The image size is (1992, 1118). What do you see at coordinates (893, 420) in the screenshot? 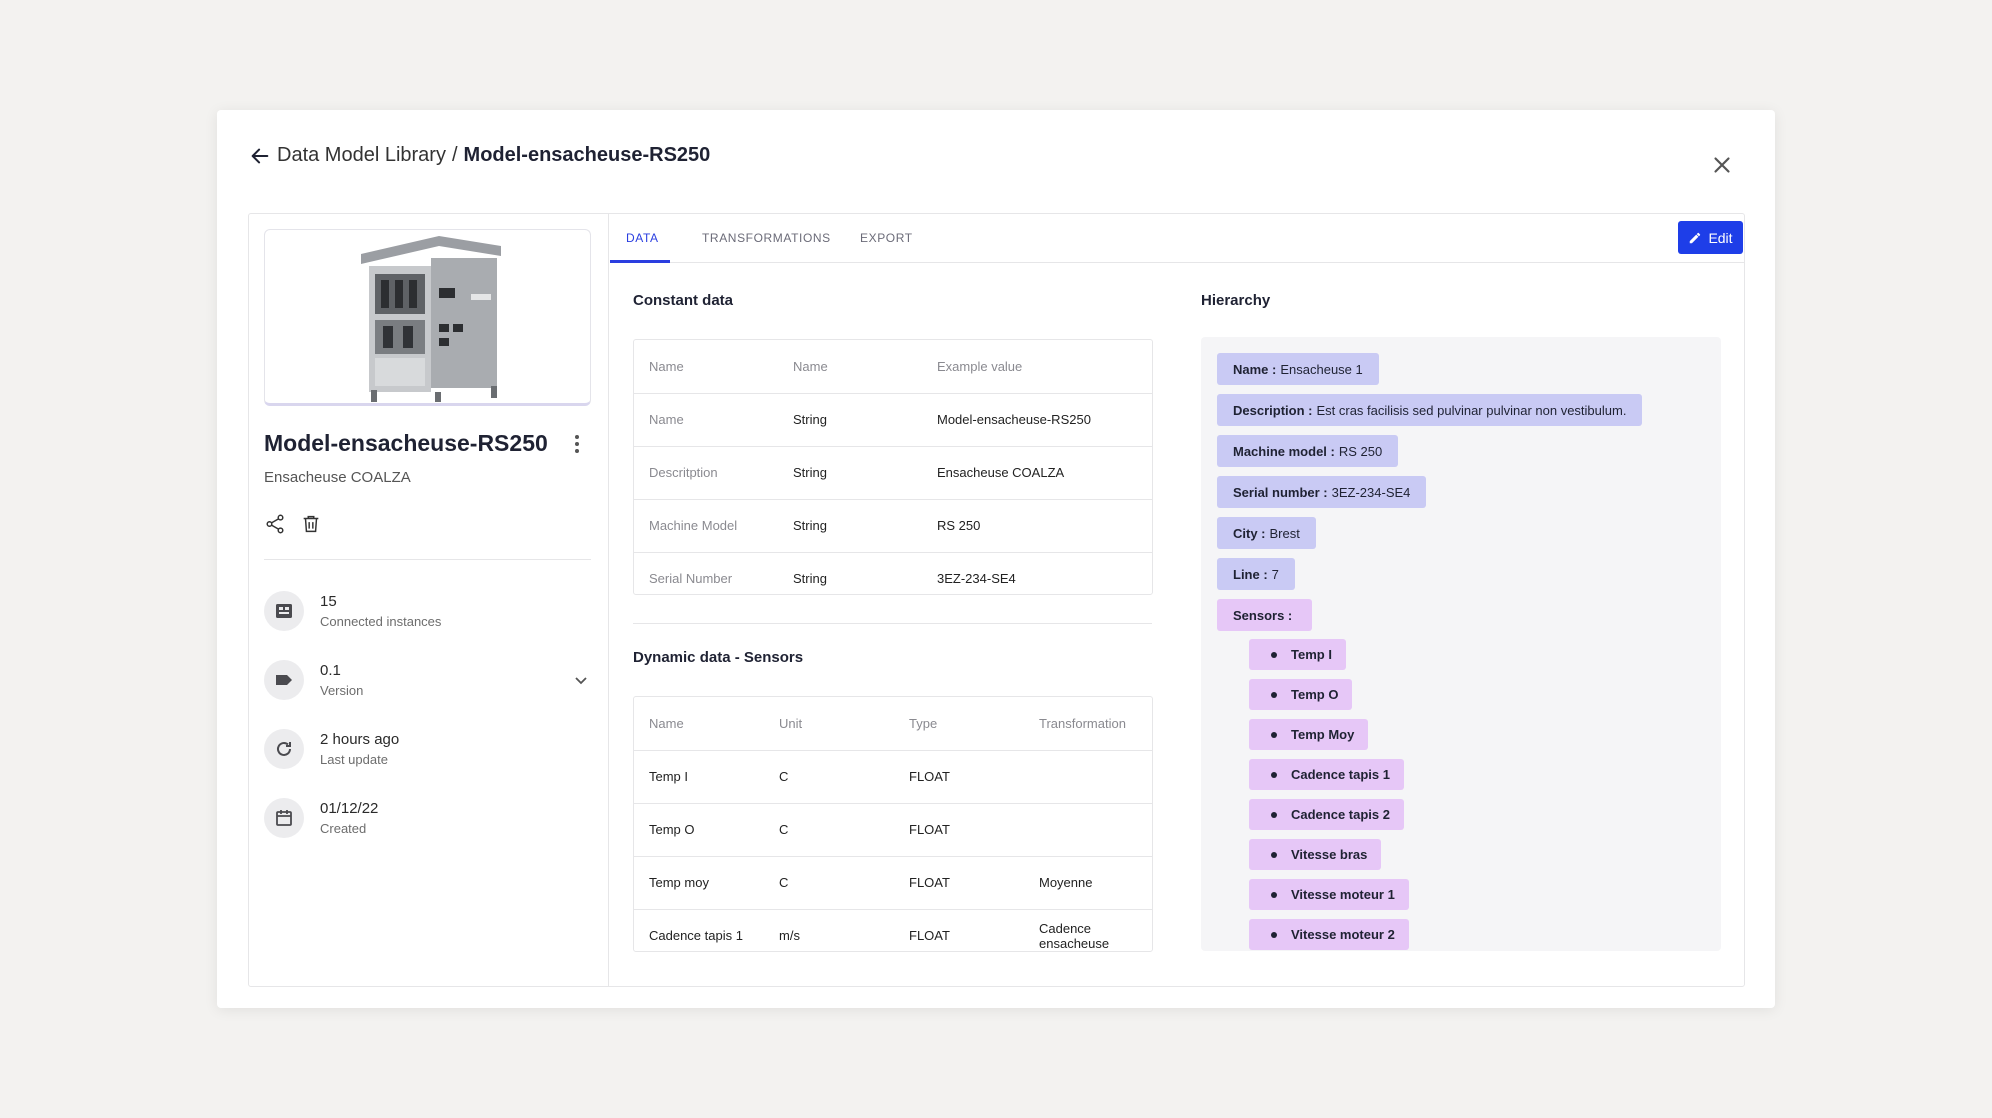
I see `table-row: Name String Model-ensacheuse-RS250` at bounding box center [893, 420].